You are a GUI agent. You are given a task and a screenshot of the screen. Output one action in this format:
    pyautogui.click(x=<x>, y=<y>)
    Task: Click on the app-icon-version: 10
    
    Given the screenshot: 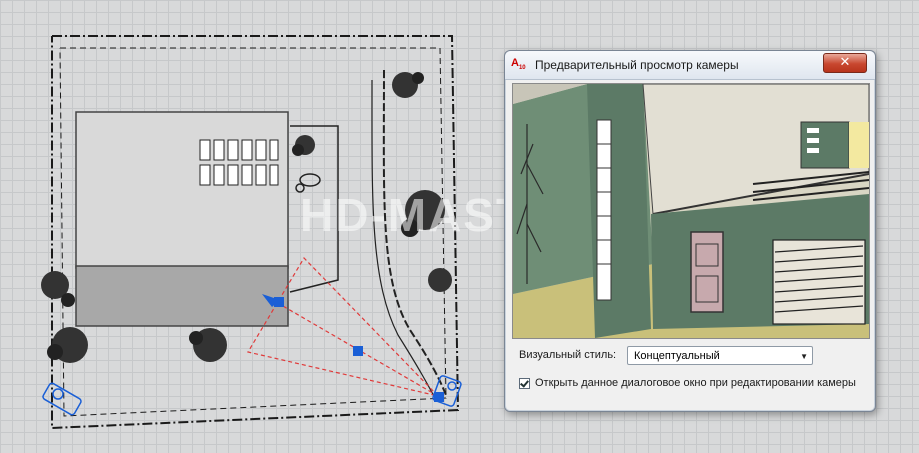 What is the action you would take?
    pyautogui.click(x=522, y=68)
    